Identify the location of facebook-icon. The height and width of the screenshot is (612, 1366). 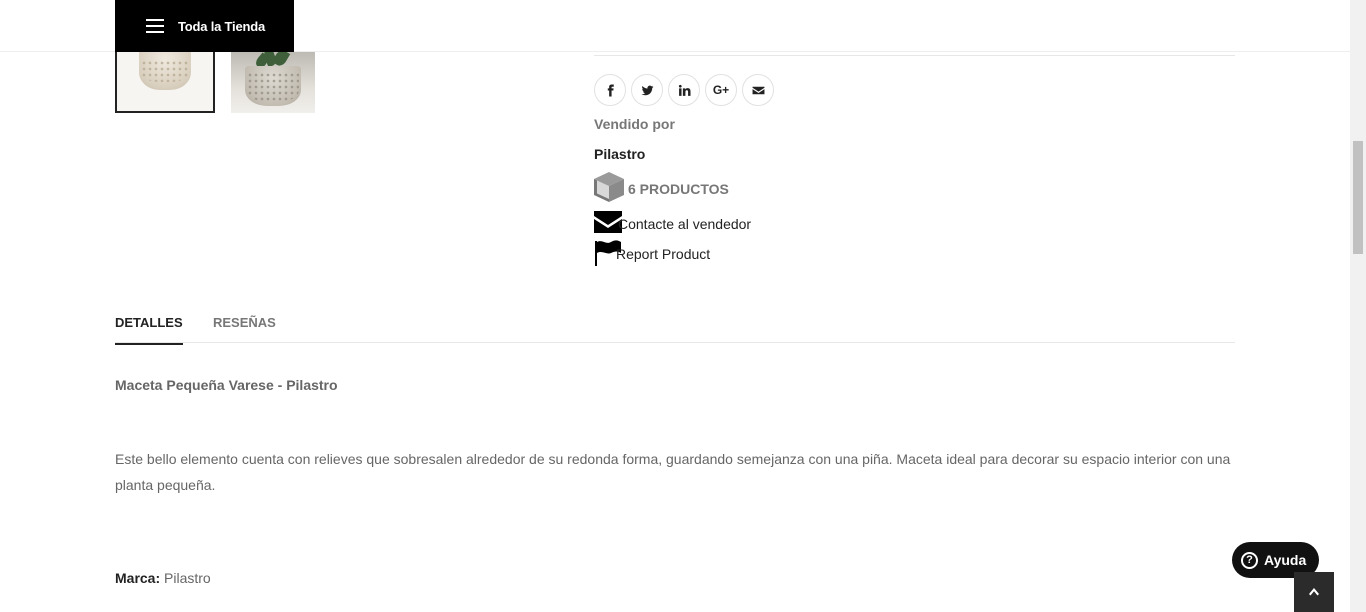
(610, 90).